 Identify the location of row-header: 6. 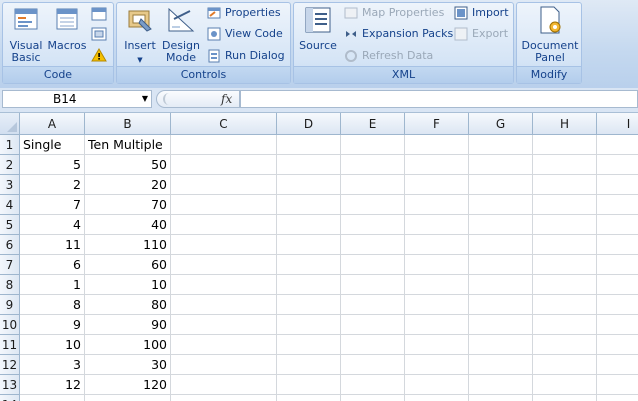
(10, 245).